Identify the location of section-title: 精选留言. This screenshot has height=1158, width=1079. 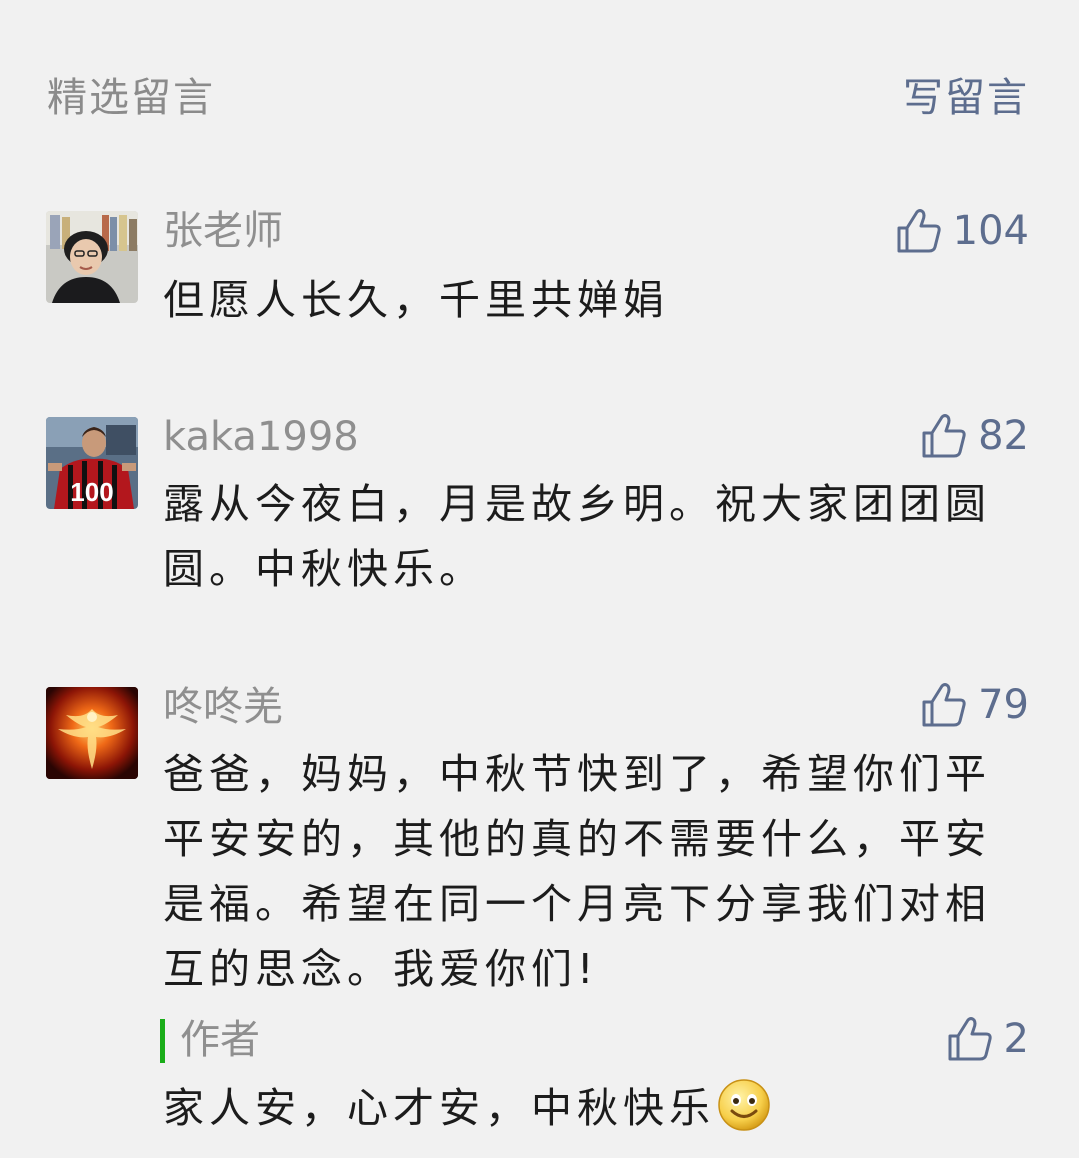
(131, 98).